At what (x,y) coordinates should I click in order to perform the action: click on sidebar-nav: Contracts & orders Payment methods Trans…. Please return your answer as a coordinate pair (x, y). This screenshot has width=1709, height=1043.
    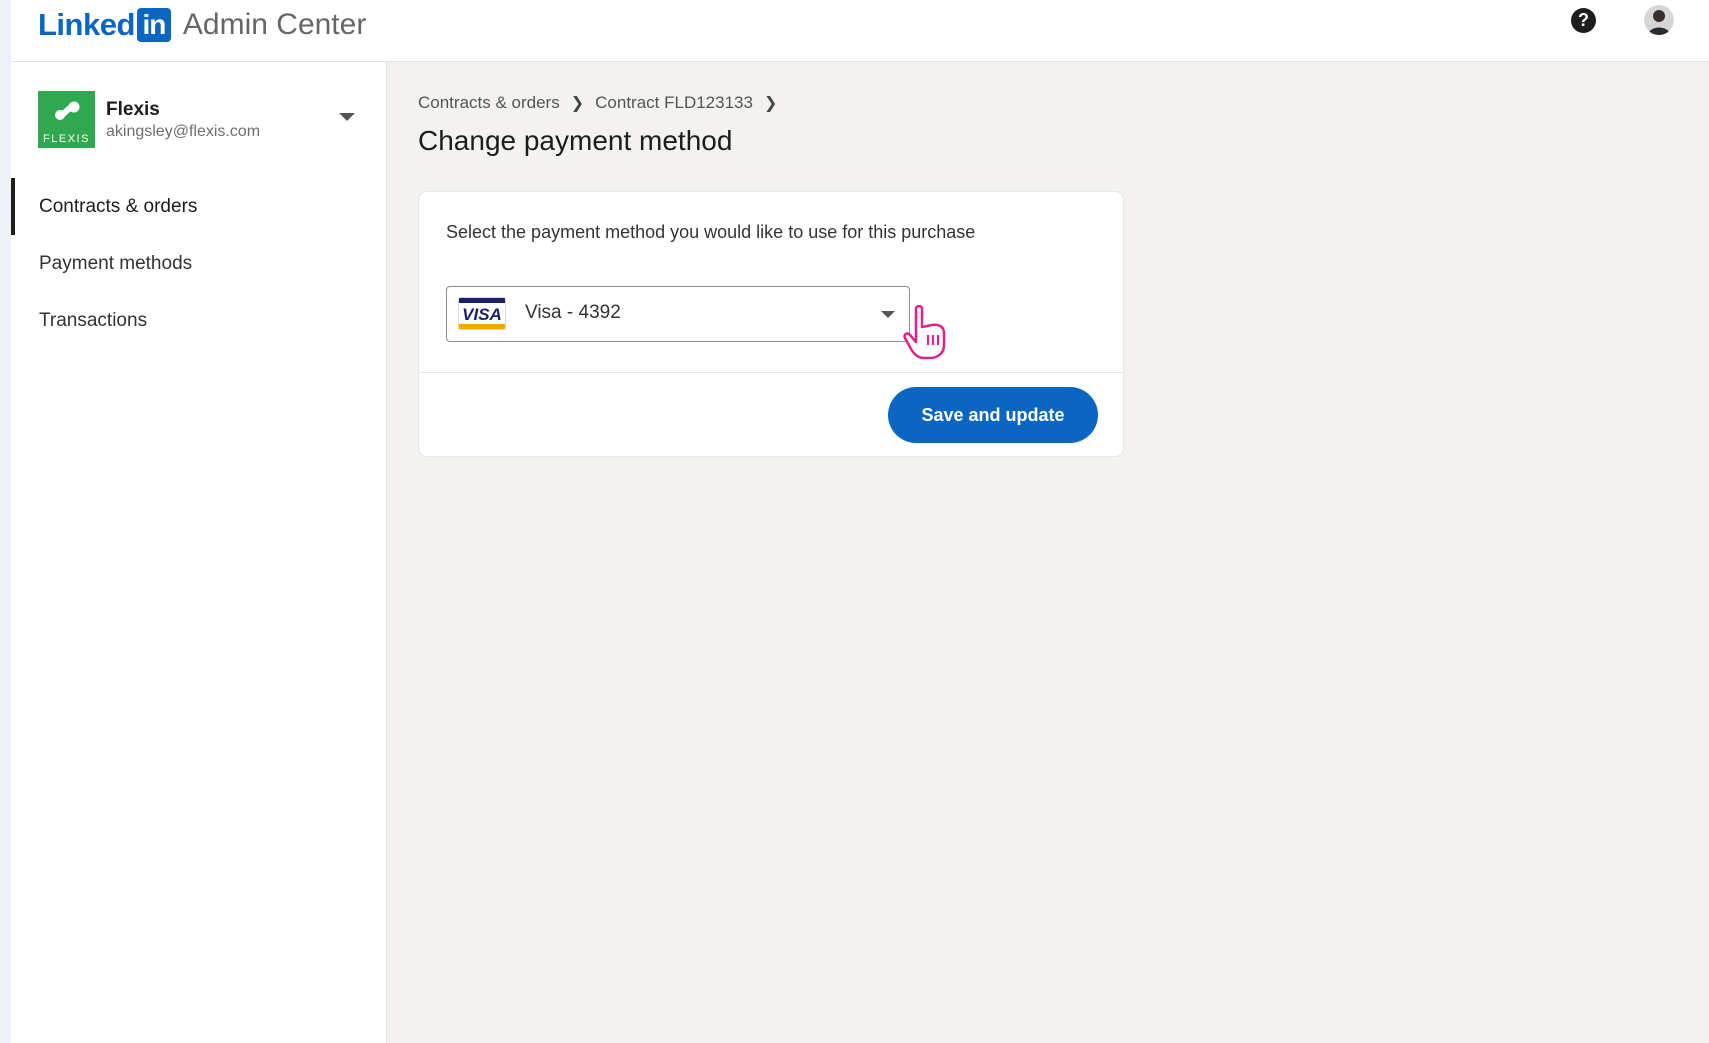
    Looking at the image, I should click on (198, 263).